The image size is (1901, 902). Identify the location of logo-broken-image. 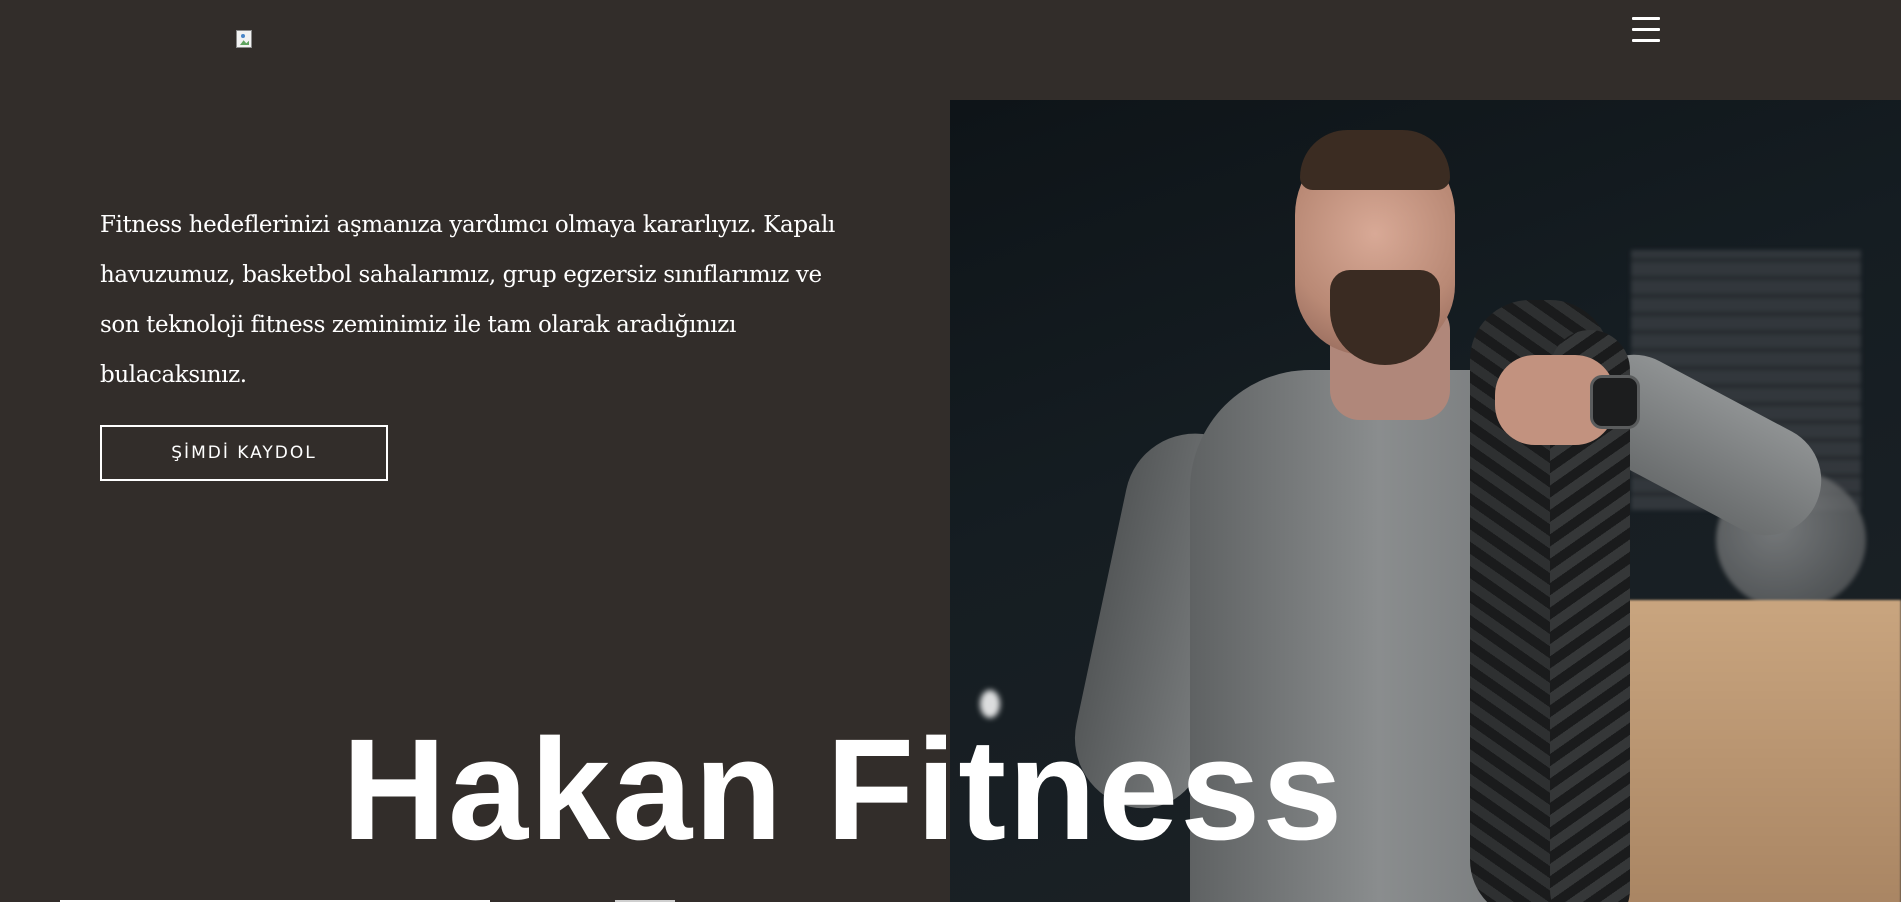
(246, 40).